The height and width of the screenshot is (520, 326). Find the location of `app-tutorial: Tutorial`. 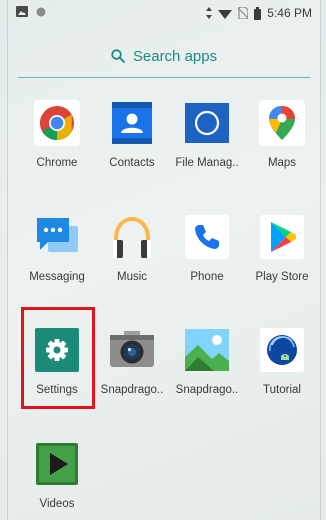

app-tutorial: Tutorial is located at coordinates (282, 361).